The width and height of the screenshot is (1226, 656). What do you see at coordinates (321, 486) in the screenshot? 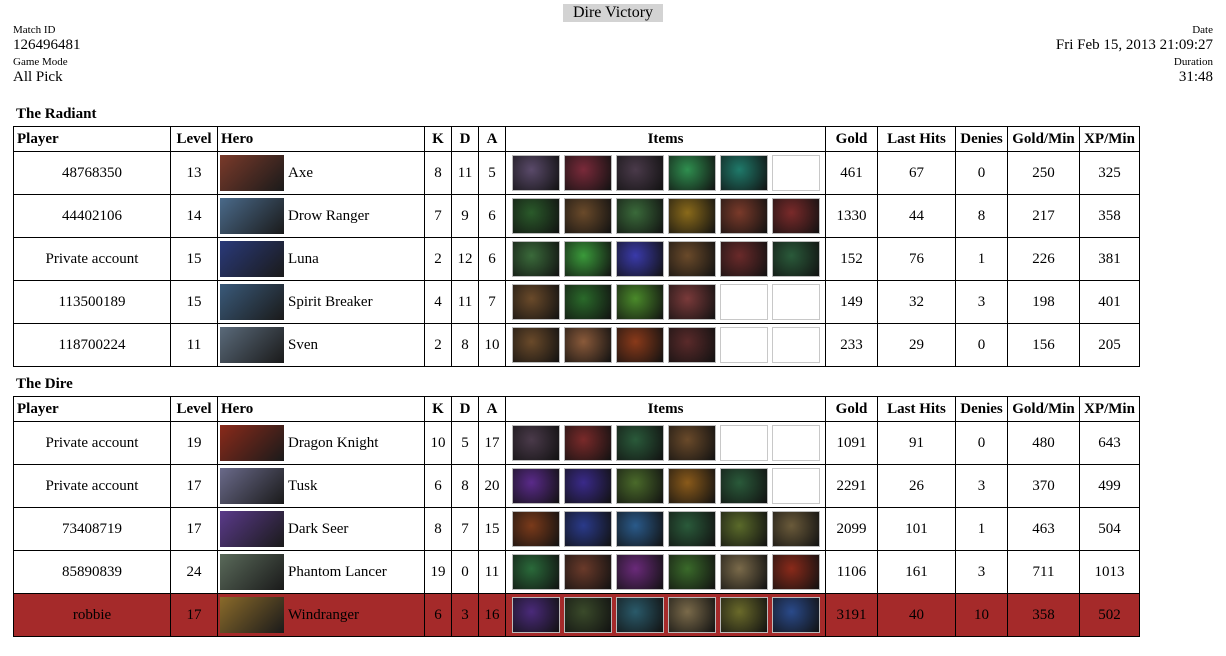
I see `hero-wrap: Tusk` at bounding box center [321, 486].